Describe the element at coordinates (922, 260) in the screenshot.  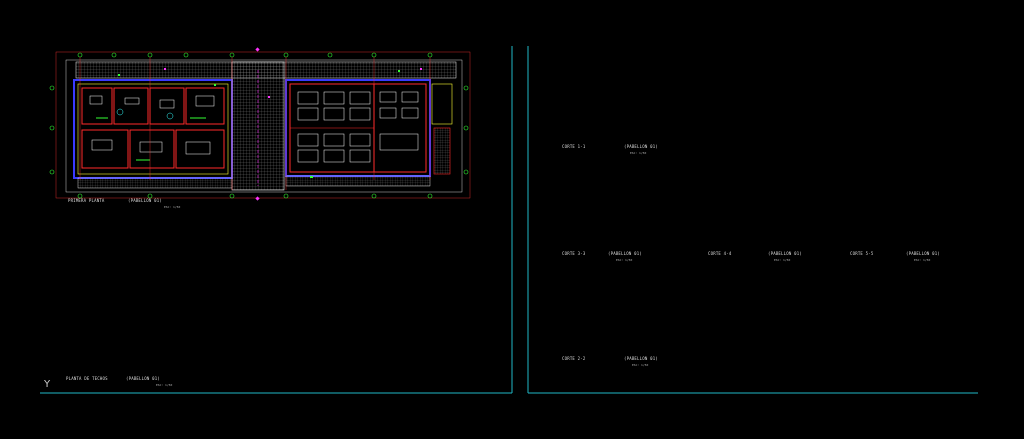
I see `section-scale-corte-5-5: ESC: 1/50` at that location.